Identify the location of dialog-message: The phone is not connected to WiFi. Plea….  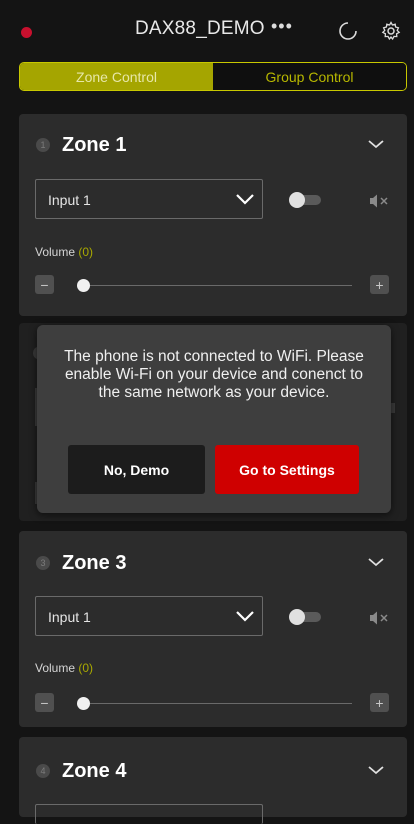
(214, 374).